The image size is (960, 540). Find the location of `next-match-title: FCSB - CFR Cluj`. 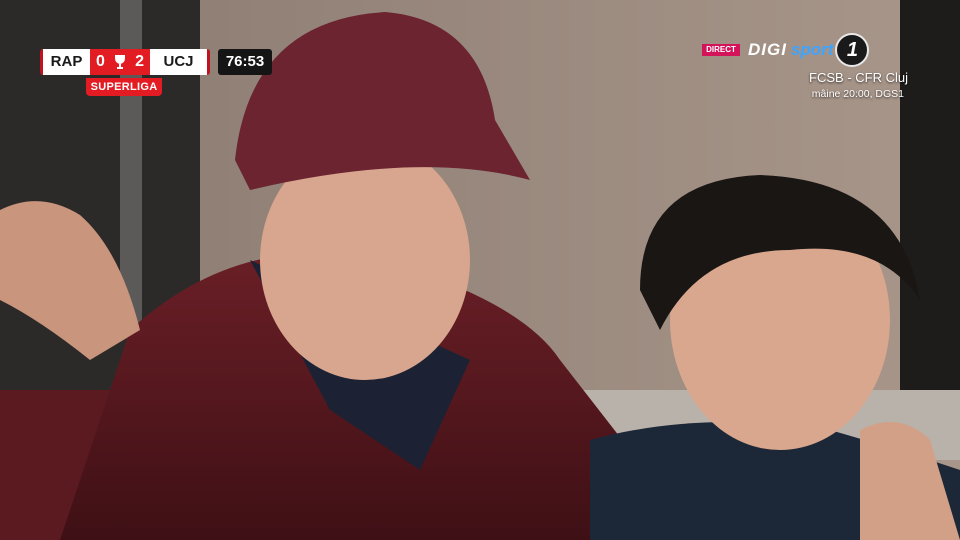

next-match-title: FCSB - CFR Cluj is located at coordinates (858, 77).